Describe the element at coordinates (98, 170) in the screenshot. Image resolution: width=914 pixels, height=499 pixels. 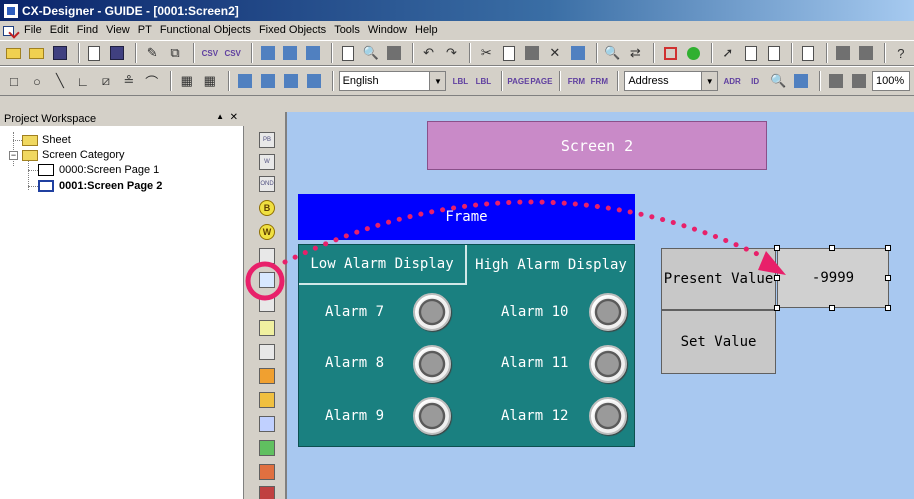
I see `tree-item-screen-page-1: 0000:Screen Page 1` at that location.